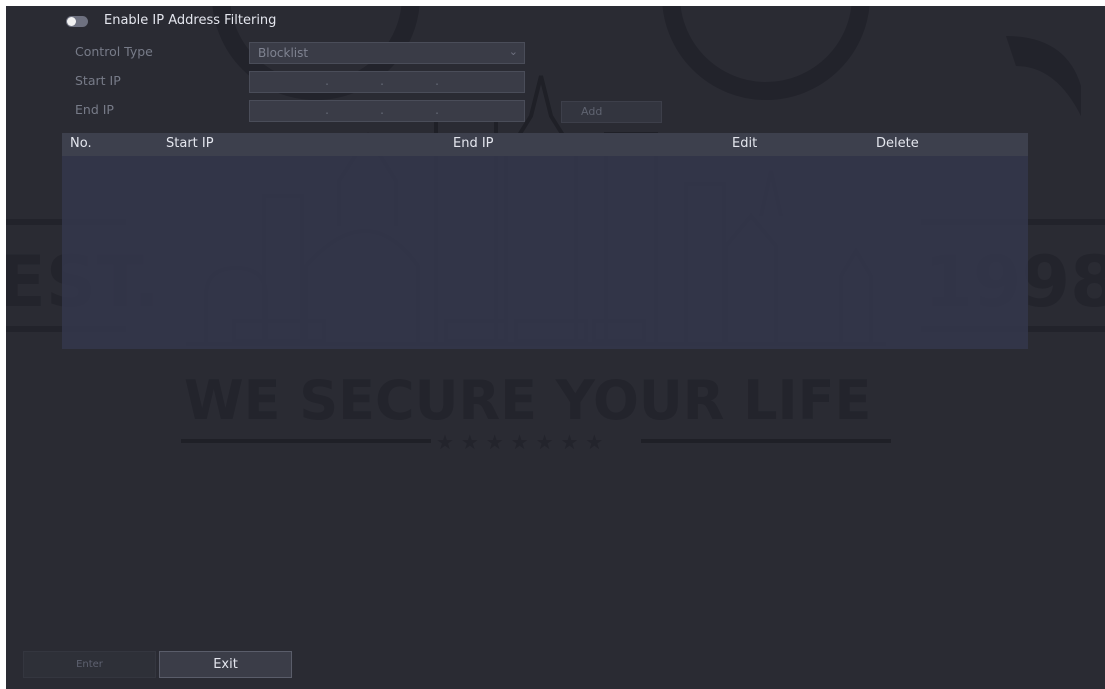  What do you see at coordinates (766, 53) in the screenshot?
I see `watermark-logo-right` at bounding box center [766, 53].